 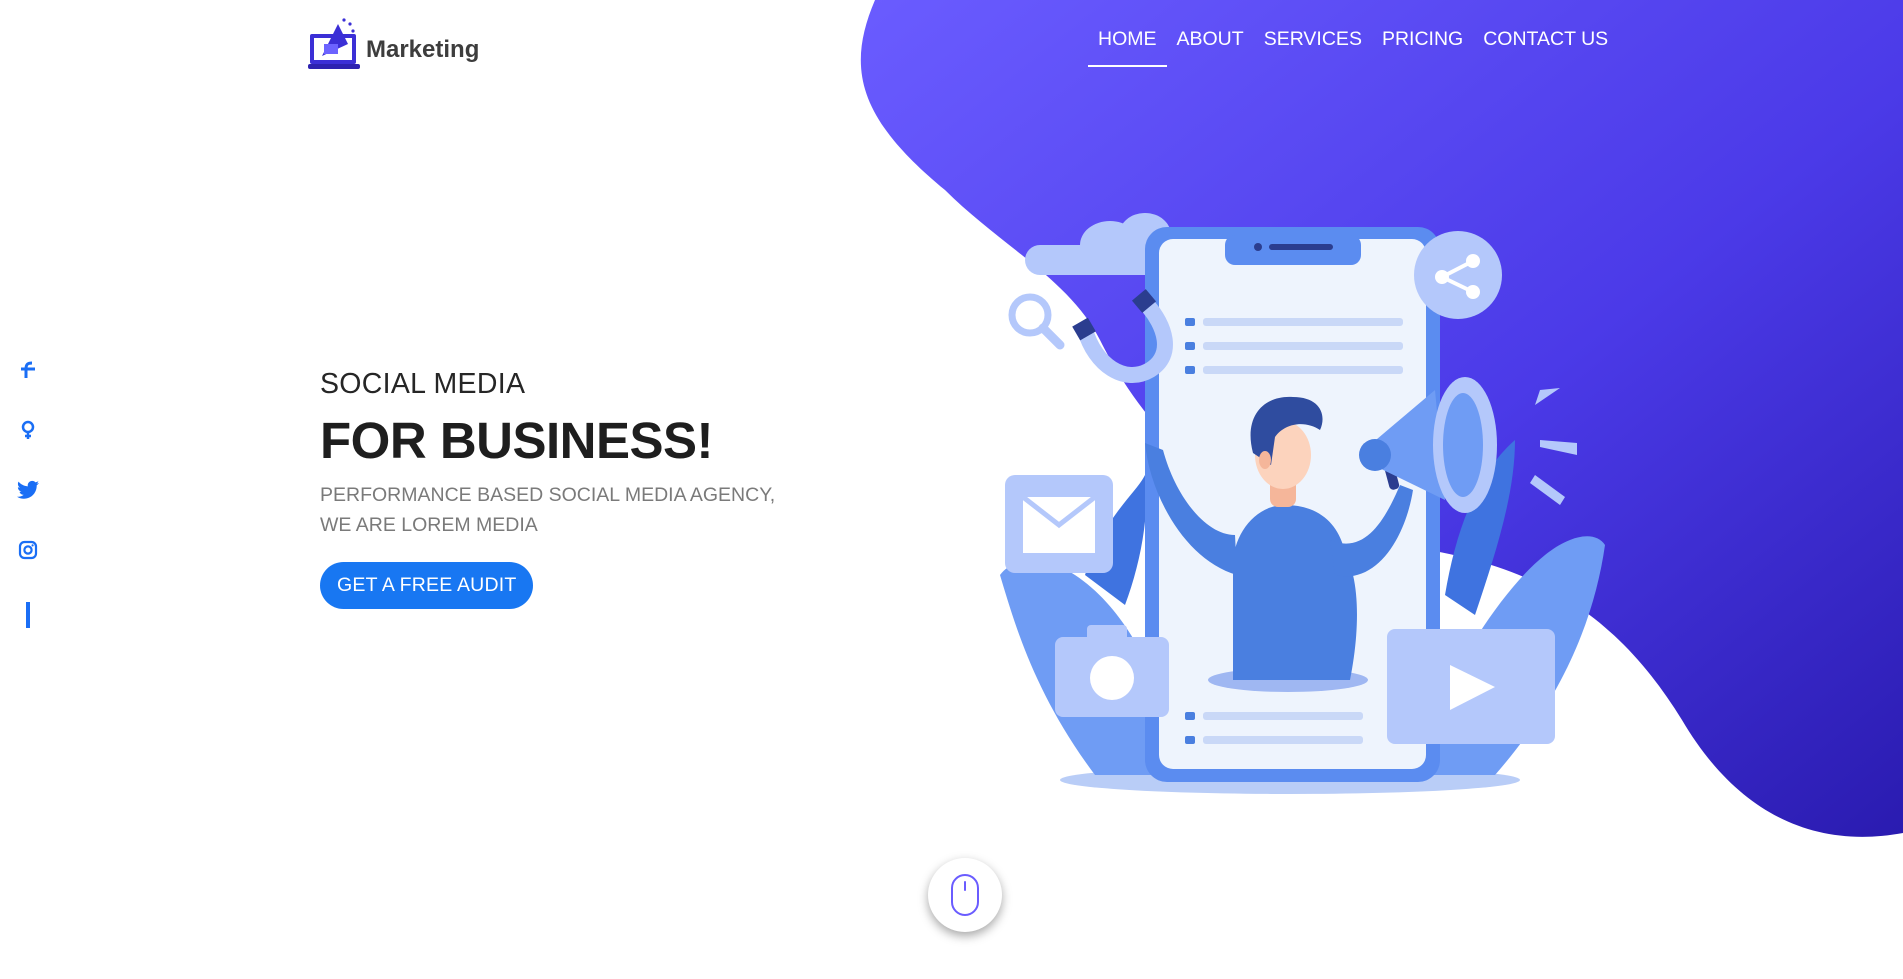 I want to click on social-sidebar, so click(x=28, y=494).